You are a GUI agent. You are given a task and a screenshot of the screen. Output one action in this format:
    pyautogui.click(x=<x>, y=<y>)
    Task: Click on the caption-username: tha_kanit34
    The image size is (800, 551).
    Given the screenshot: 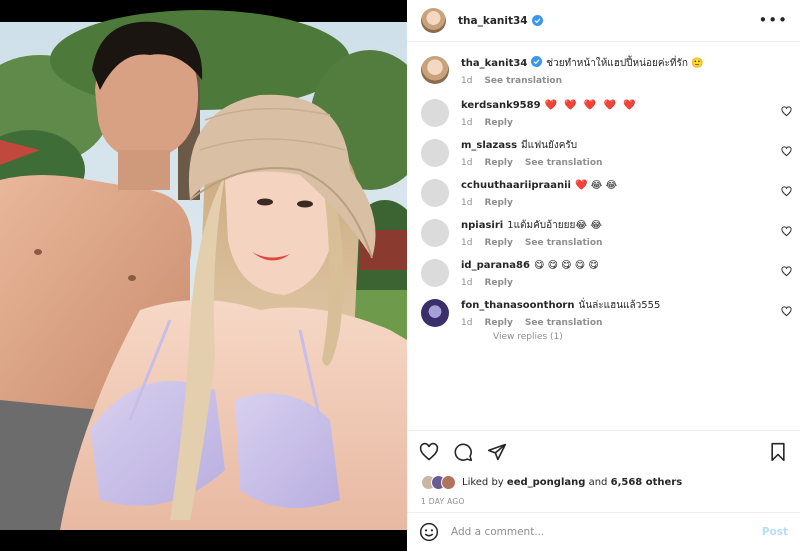 What is the action you would take?
    pyautogui.click(x=494, y=63)
    